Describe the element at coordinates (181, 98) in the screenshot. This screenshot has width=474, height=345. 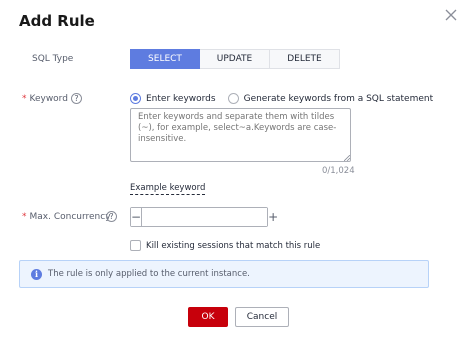
I see `enter-keywords-label: Enter keywords` at that location.